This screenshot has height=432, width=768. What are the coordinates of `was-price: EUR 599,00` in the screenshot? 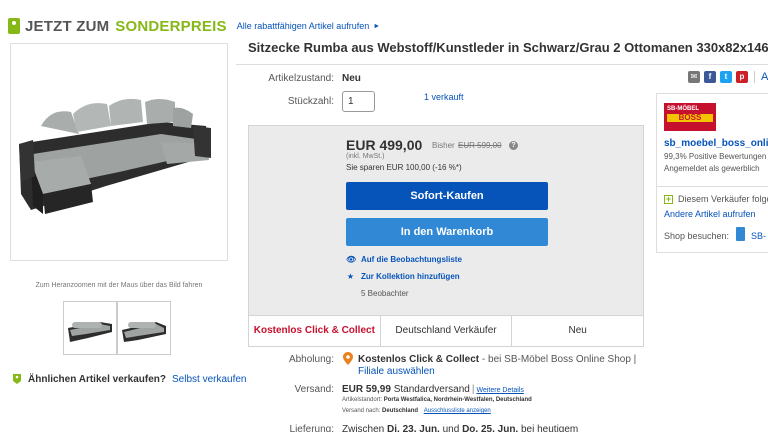 It's located at (480, 145).